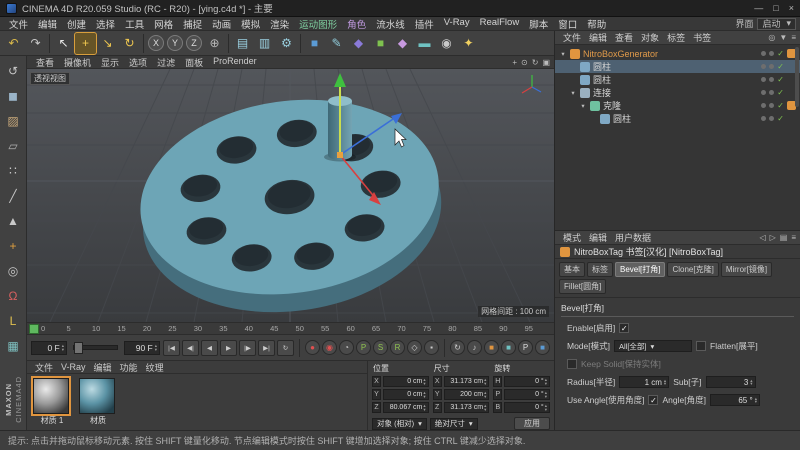 The height and width of the screenshot is (450, 800). What do you see at coordinates (402, 43) in the screenshot?
I see `add-deformer-button: ◆` at bounding box center [402, 43].